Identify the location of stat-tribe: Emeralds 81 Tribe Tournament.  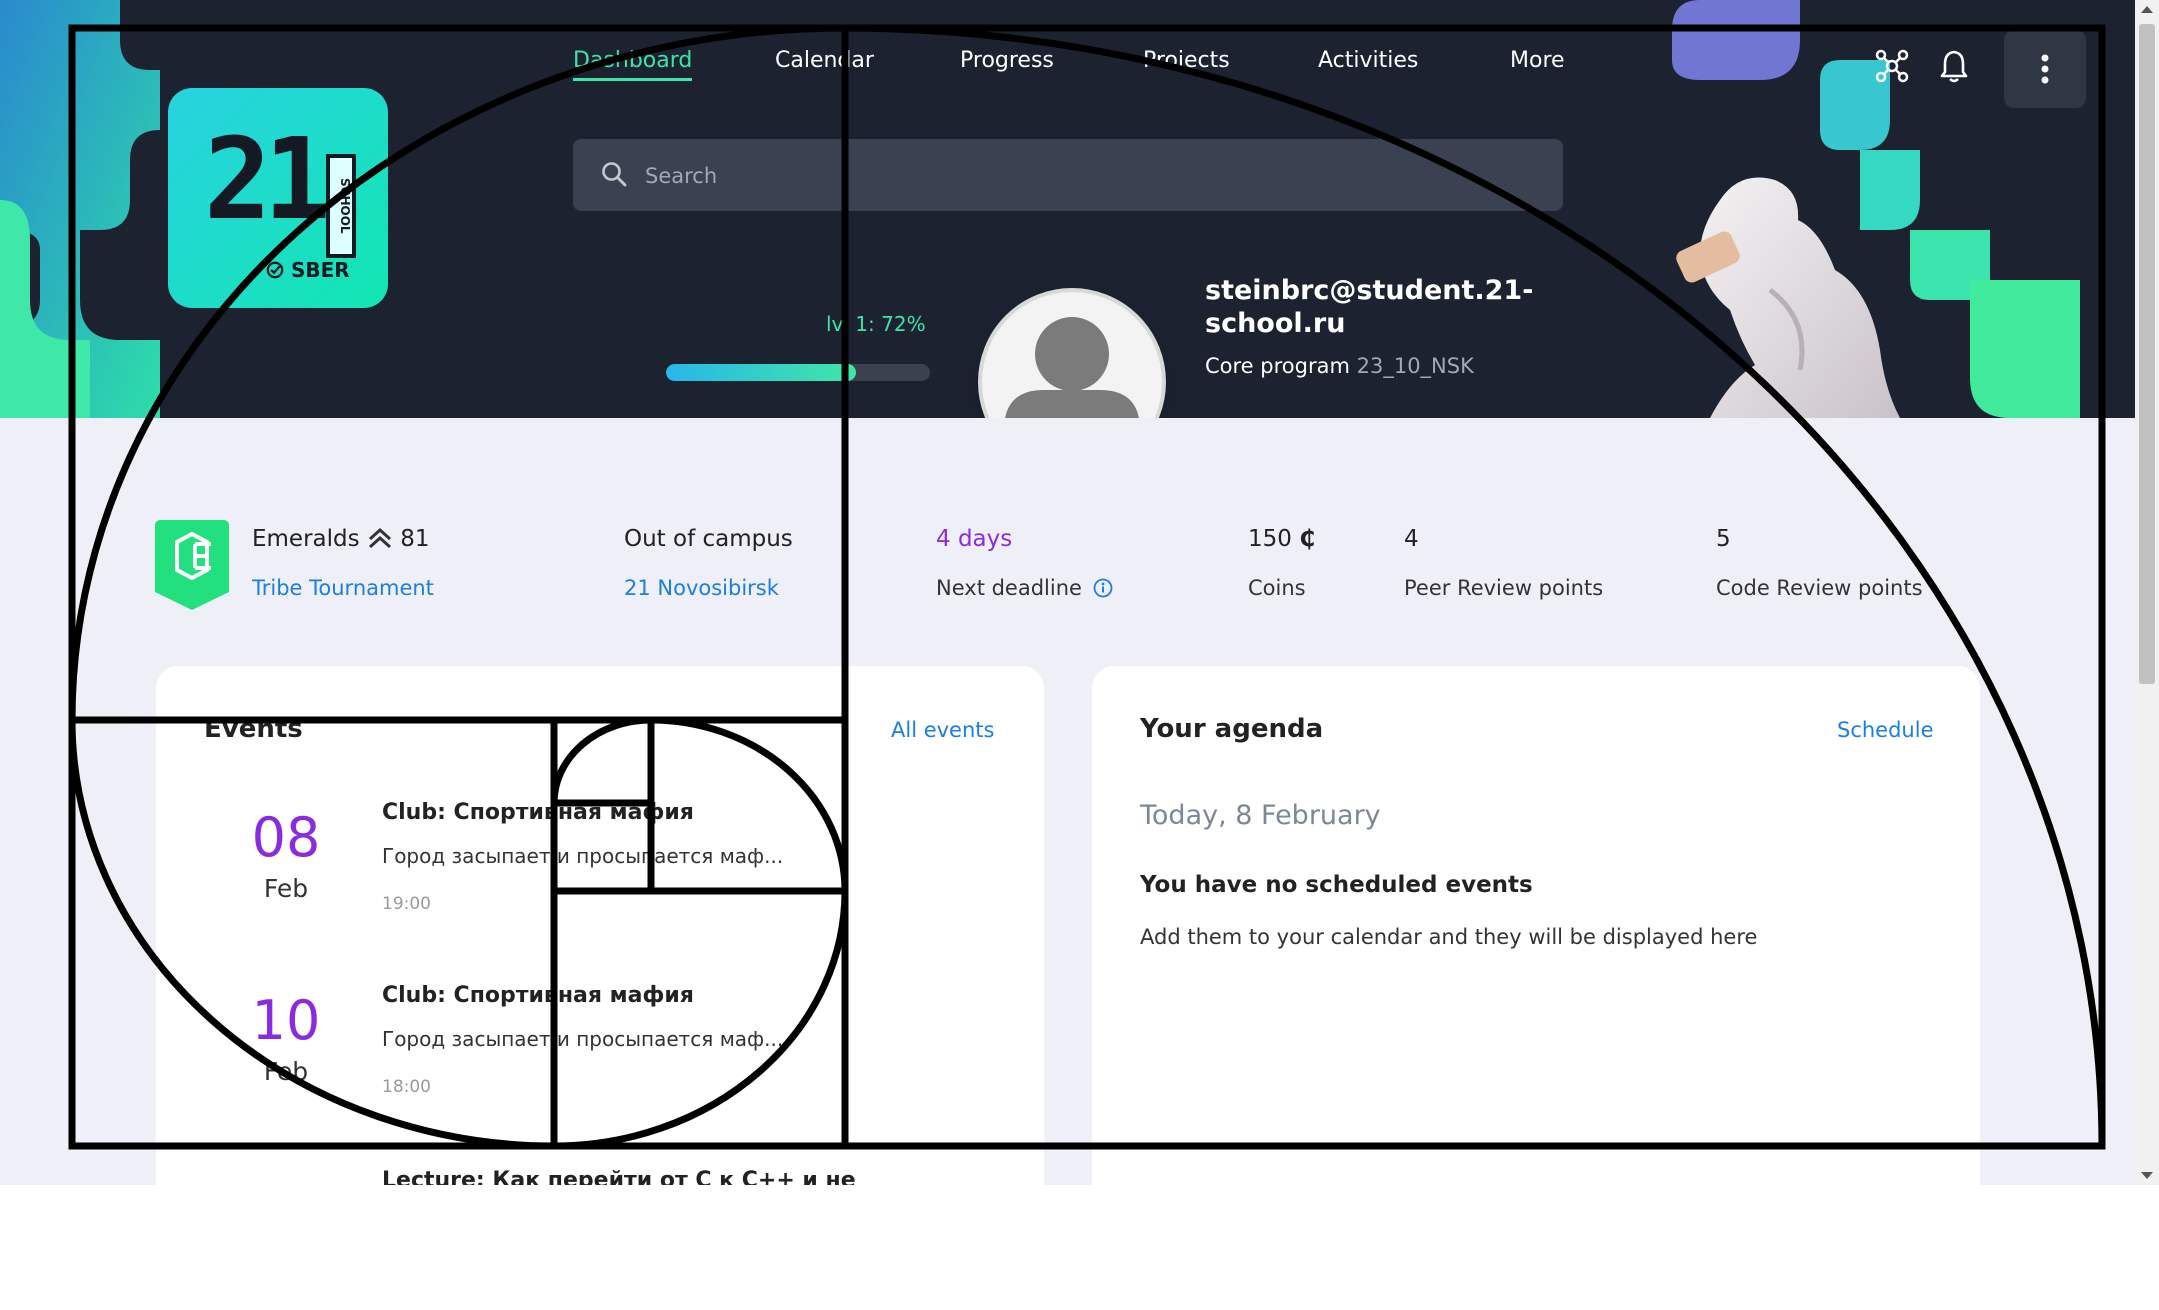
(343, 563).